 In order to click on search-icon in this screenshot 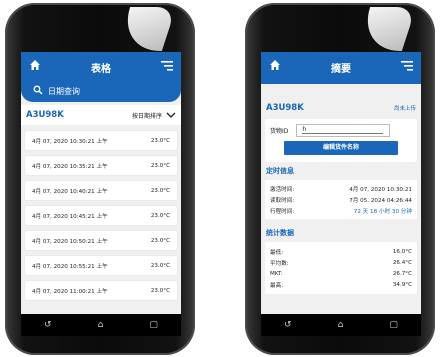, I will do `click(38, 90)`.